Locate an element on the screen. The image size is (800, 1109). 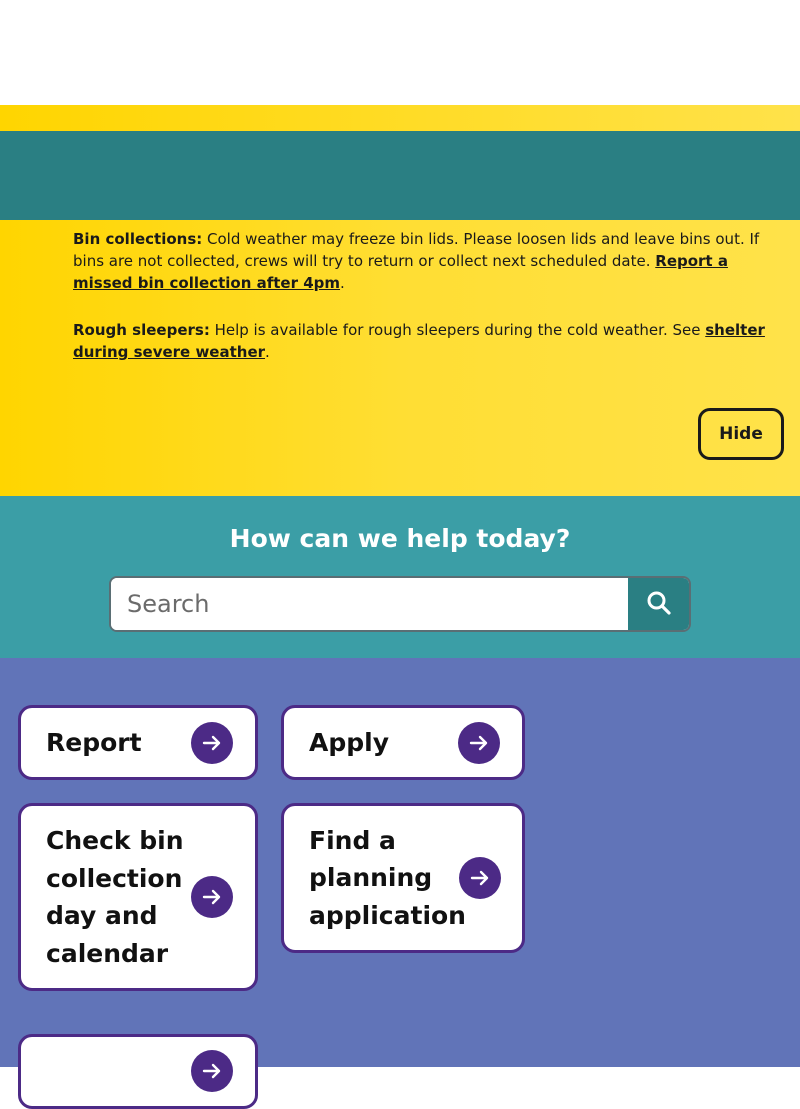
search-icon is located at coordinates (659, 604).